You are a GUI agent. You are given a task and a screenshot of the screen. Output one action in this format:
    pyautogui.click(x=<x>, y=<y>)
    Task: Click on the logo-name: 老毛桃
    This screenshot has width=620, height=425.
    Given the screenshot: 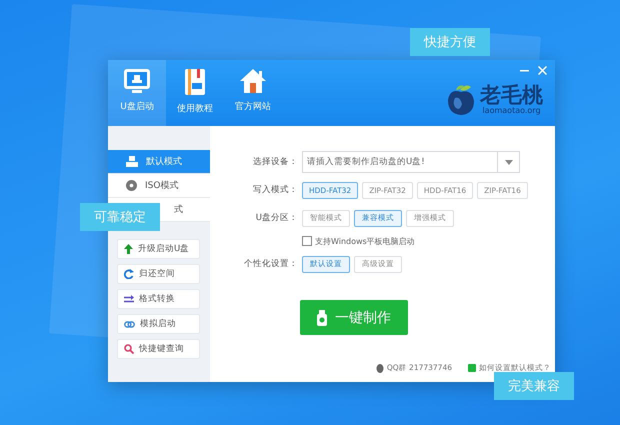 What is the action you would take?
    pyautogui.click(x=511, y=95)
    